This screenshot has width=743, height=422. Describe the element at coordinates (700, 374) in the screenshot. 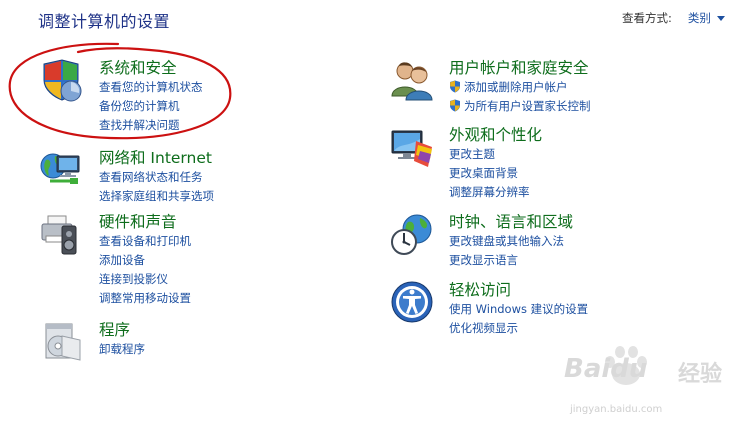

I see `watermark-subtitle: 经验` at that location.